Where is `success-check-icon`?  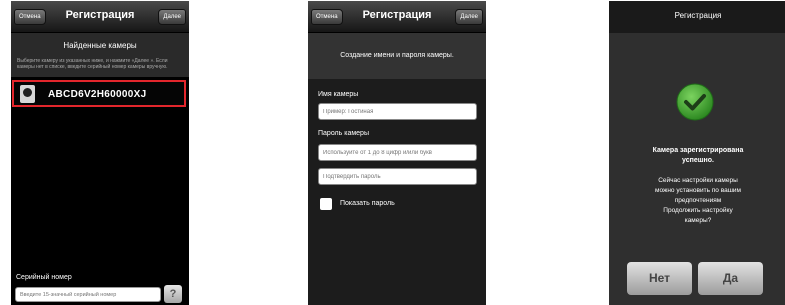 success-check-icon is located at coordinates (695, 102).